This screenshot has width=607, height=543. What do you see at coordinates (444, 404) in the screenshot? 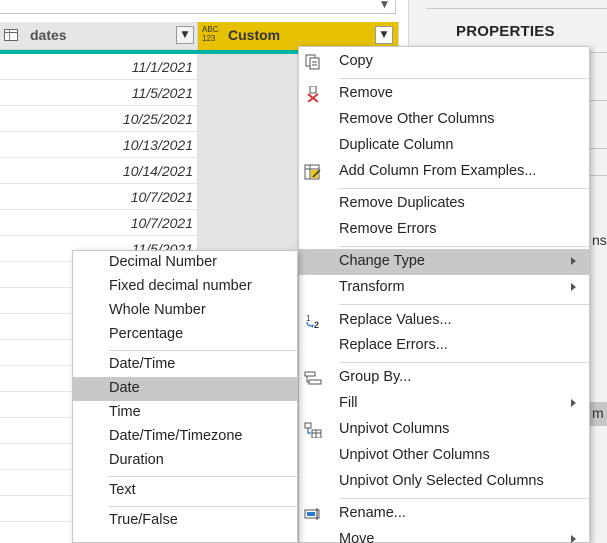
I see `menu-item-fill: Fill` at bounding box center [444, 404].